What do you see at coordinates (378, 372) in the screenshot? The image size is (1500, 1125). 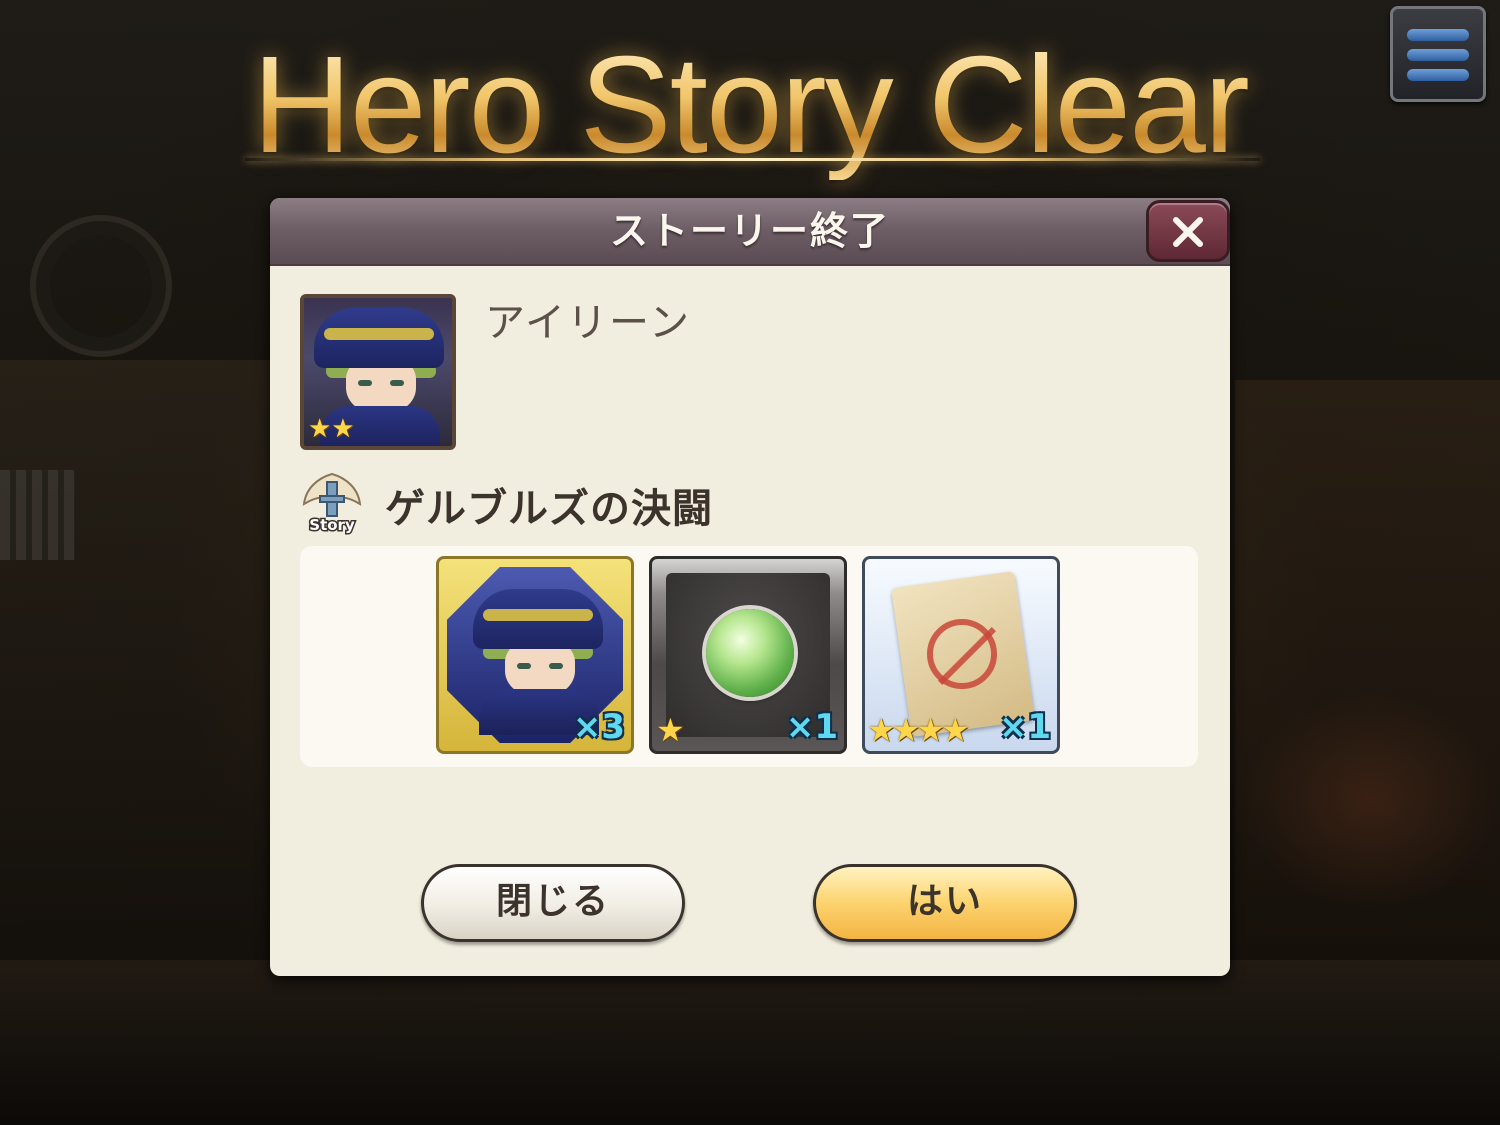 I see `hero-portrait: ★★` at bounding box center [378, 372].